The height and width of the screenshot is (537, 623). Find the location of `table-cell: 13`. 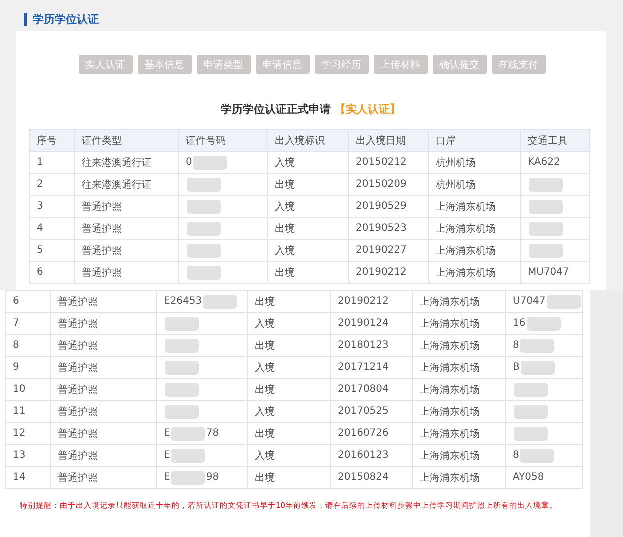

table-cell: 13 is located at coordinates (19, 455).